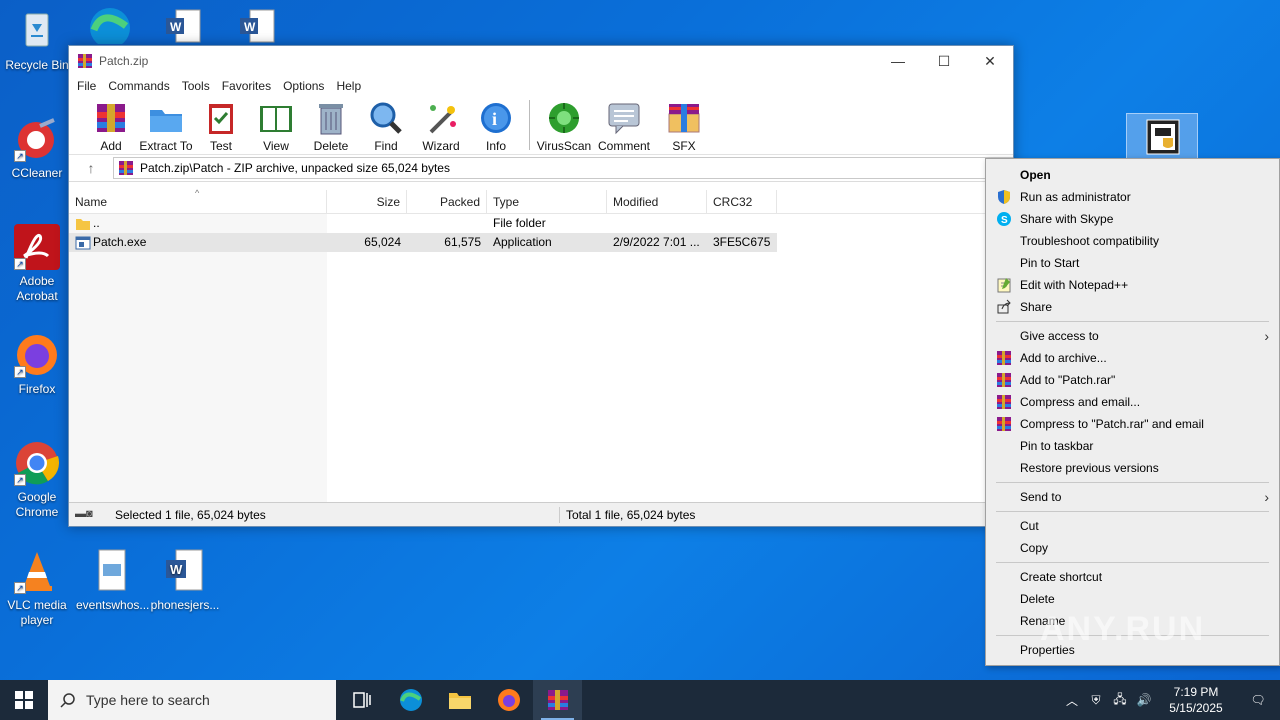 The width and height of the screenshot is (1280, 720). Describe the element at coordinates (944, 61) in the screenshot. I see `maximize-button: ☐` at that location.